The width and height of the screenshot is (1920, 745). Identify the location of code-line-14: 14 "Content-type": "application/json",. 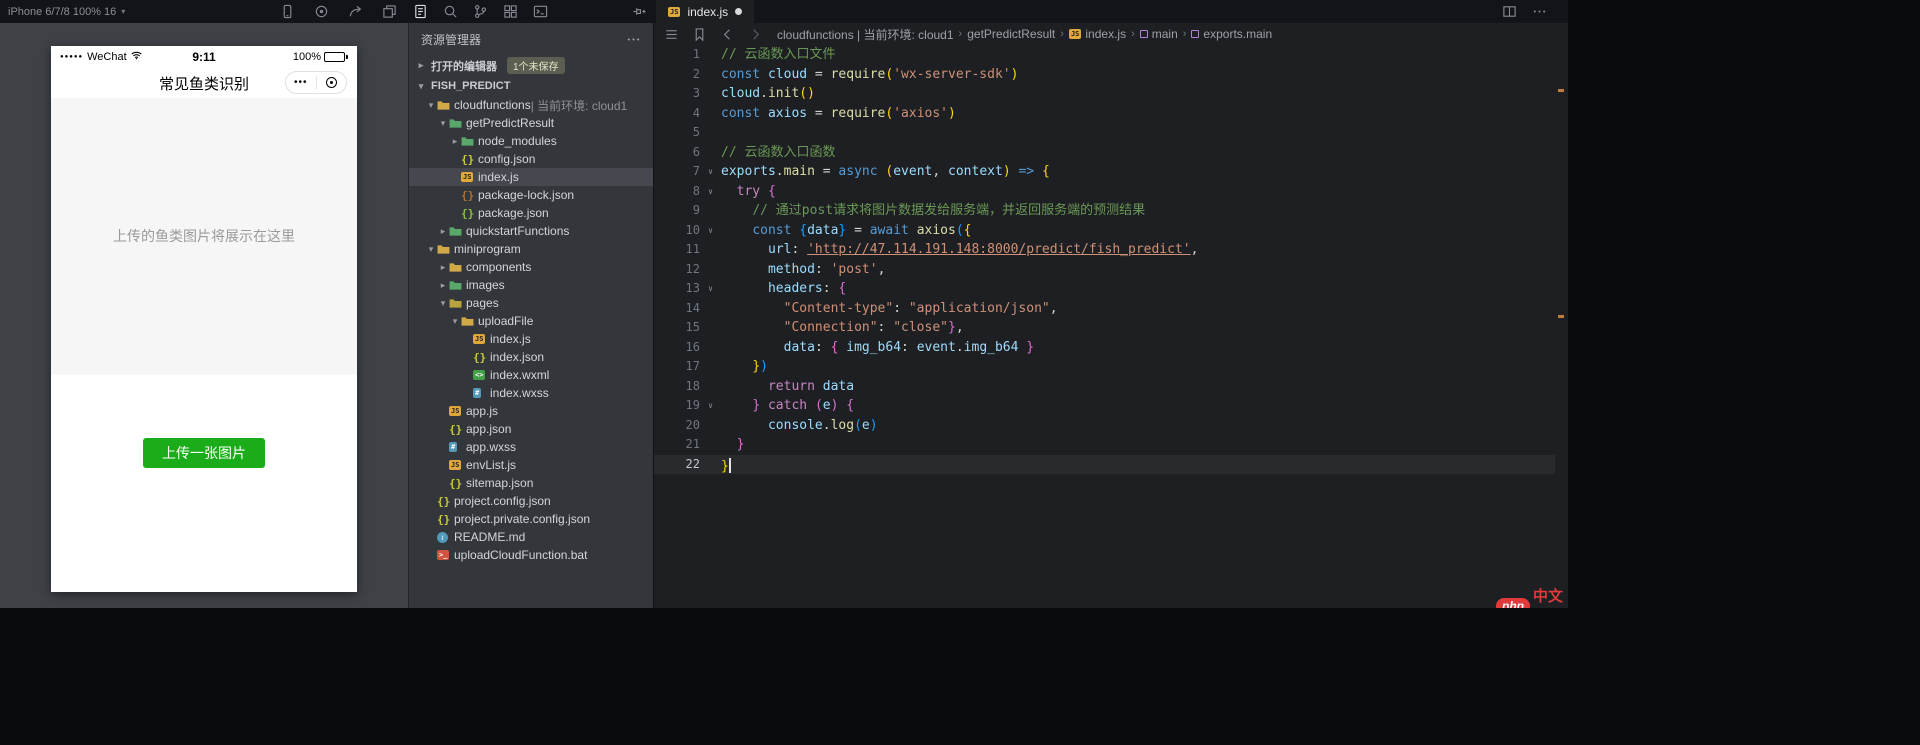
(1104, 309).